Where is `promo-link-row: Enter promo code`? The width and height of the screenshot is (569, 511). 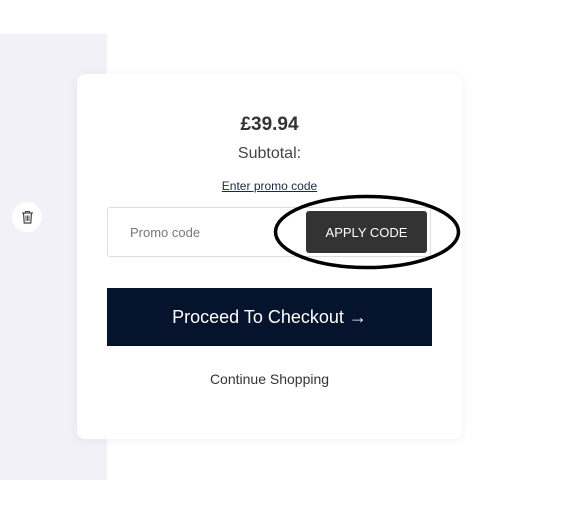 promo-link-row: Enter promo code is located at coordinates (269, 186).